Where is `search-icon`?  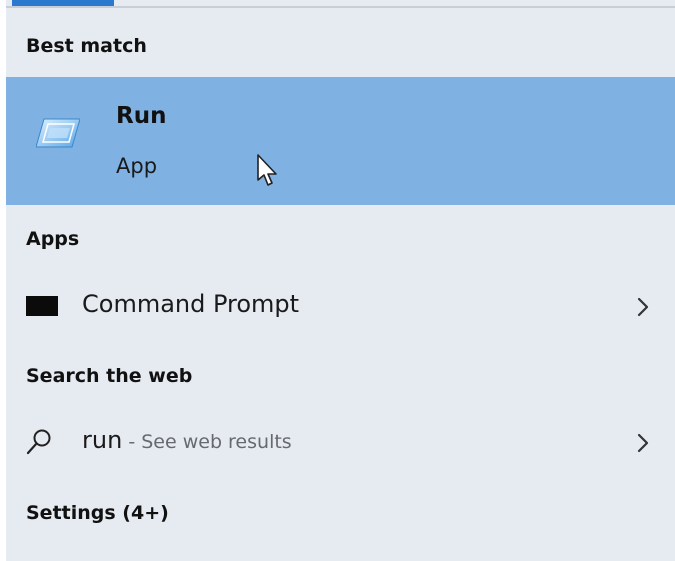 search-icon is located at coordinates (38, 442).